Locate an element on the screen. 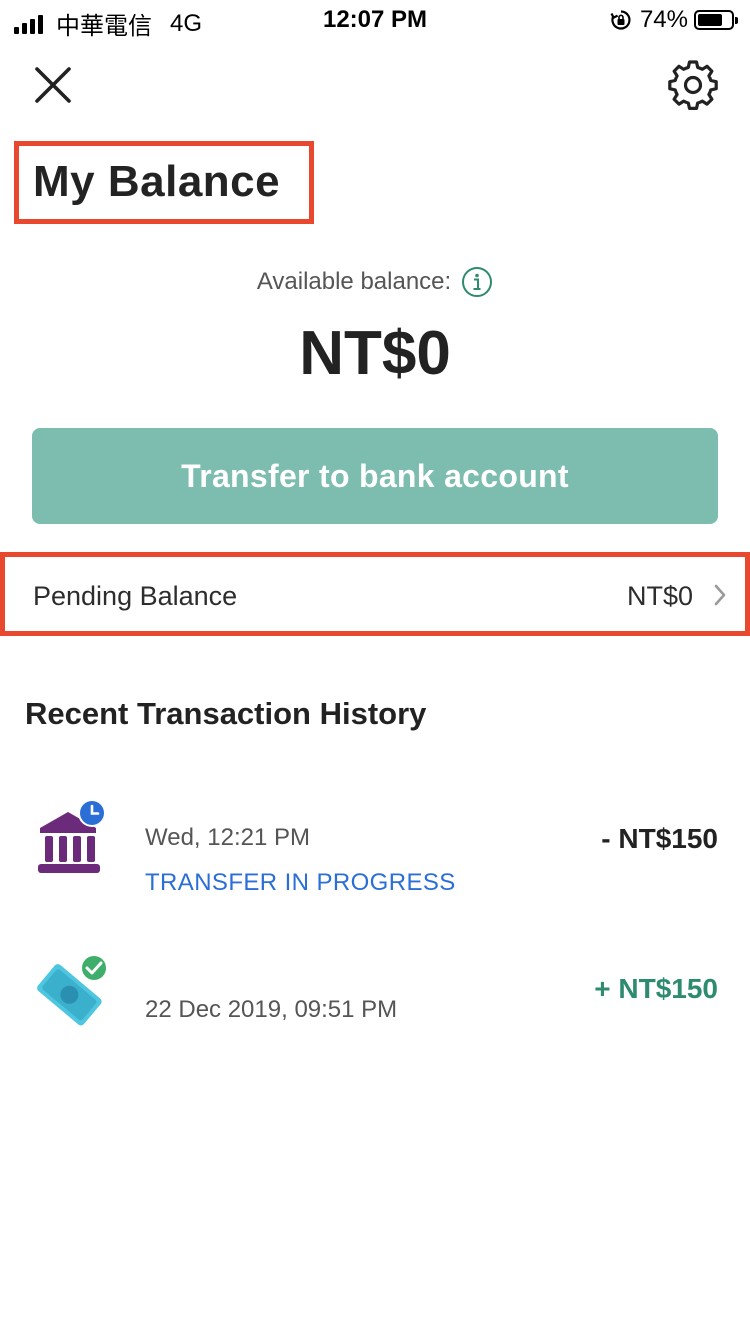 The width and height of the screenshot is (750, 1334). status-bar: 中華電信 4G 12:07 PM 74% is located at coordinates (375, 20).